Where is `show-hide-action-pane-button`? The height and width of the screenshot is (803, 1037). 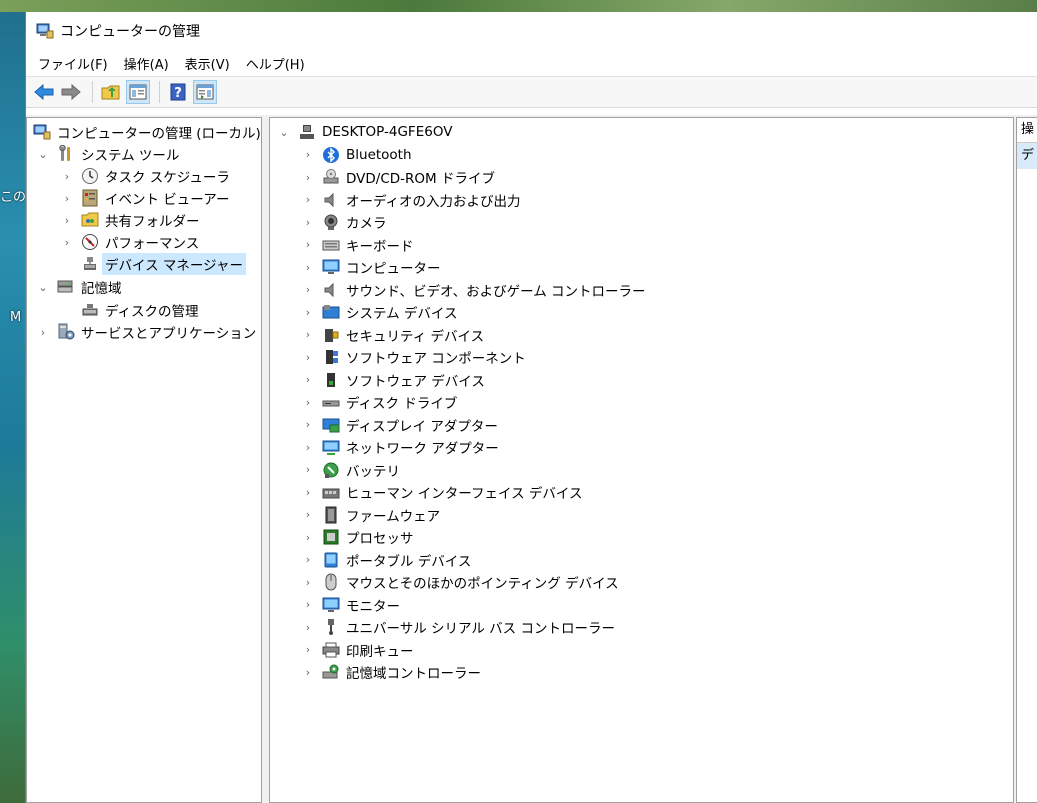
show-hide-action-pane-button is located at coordinates (205, 92).